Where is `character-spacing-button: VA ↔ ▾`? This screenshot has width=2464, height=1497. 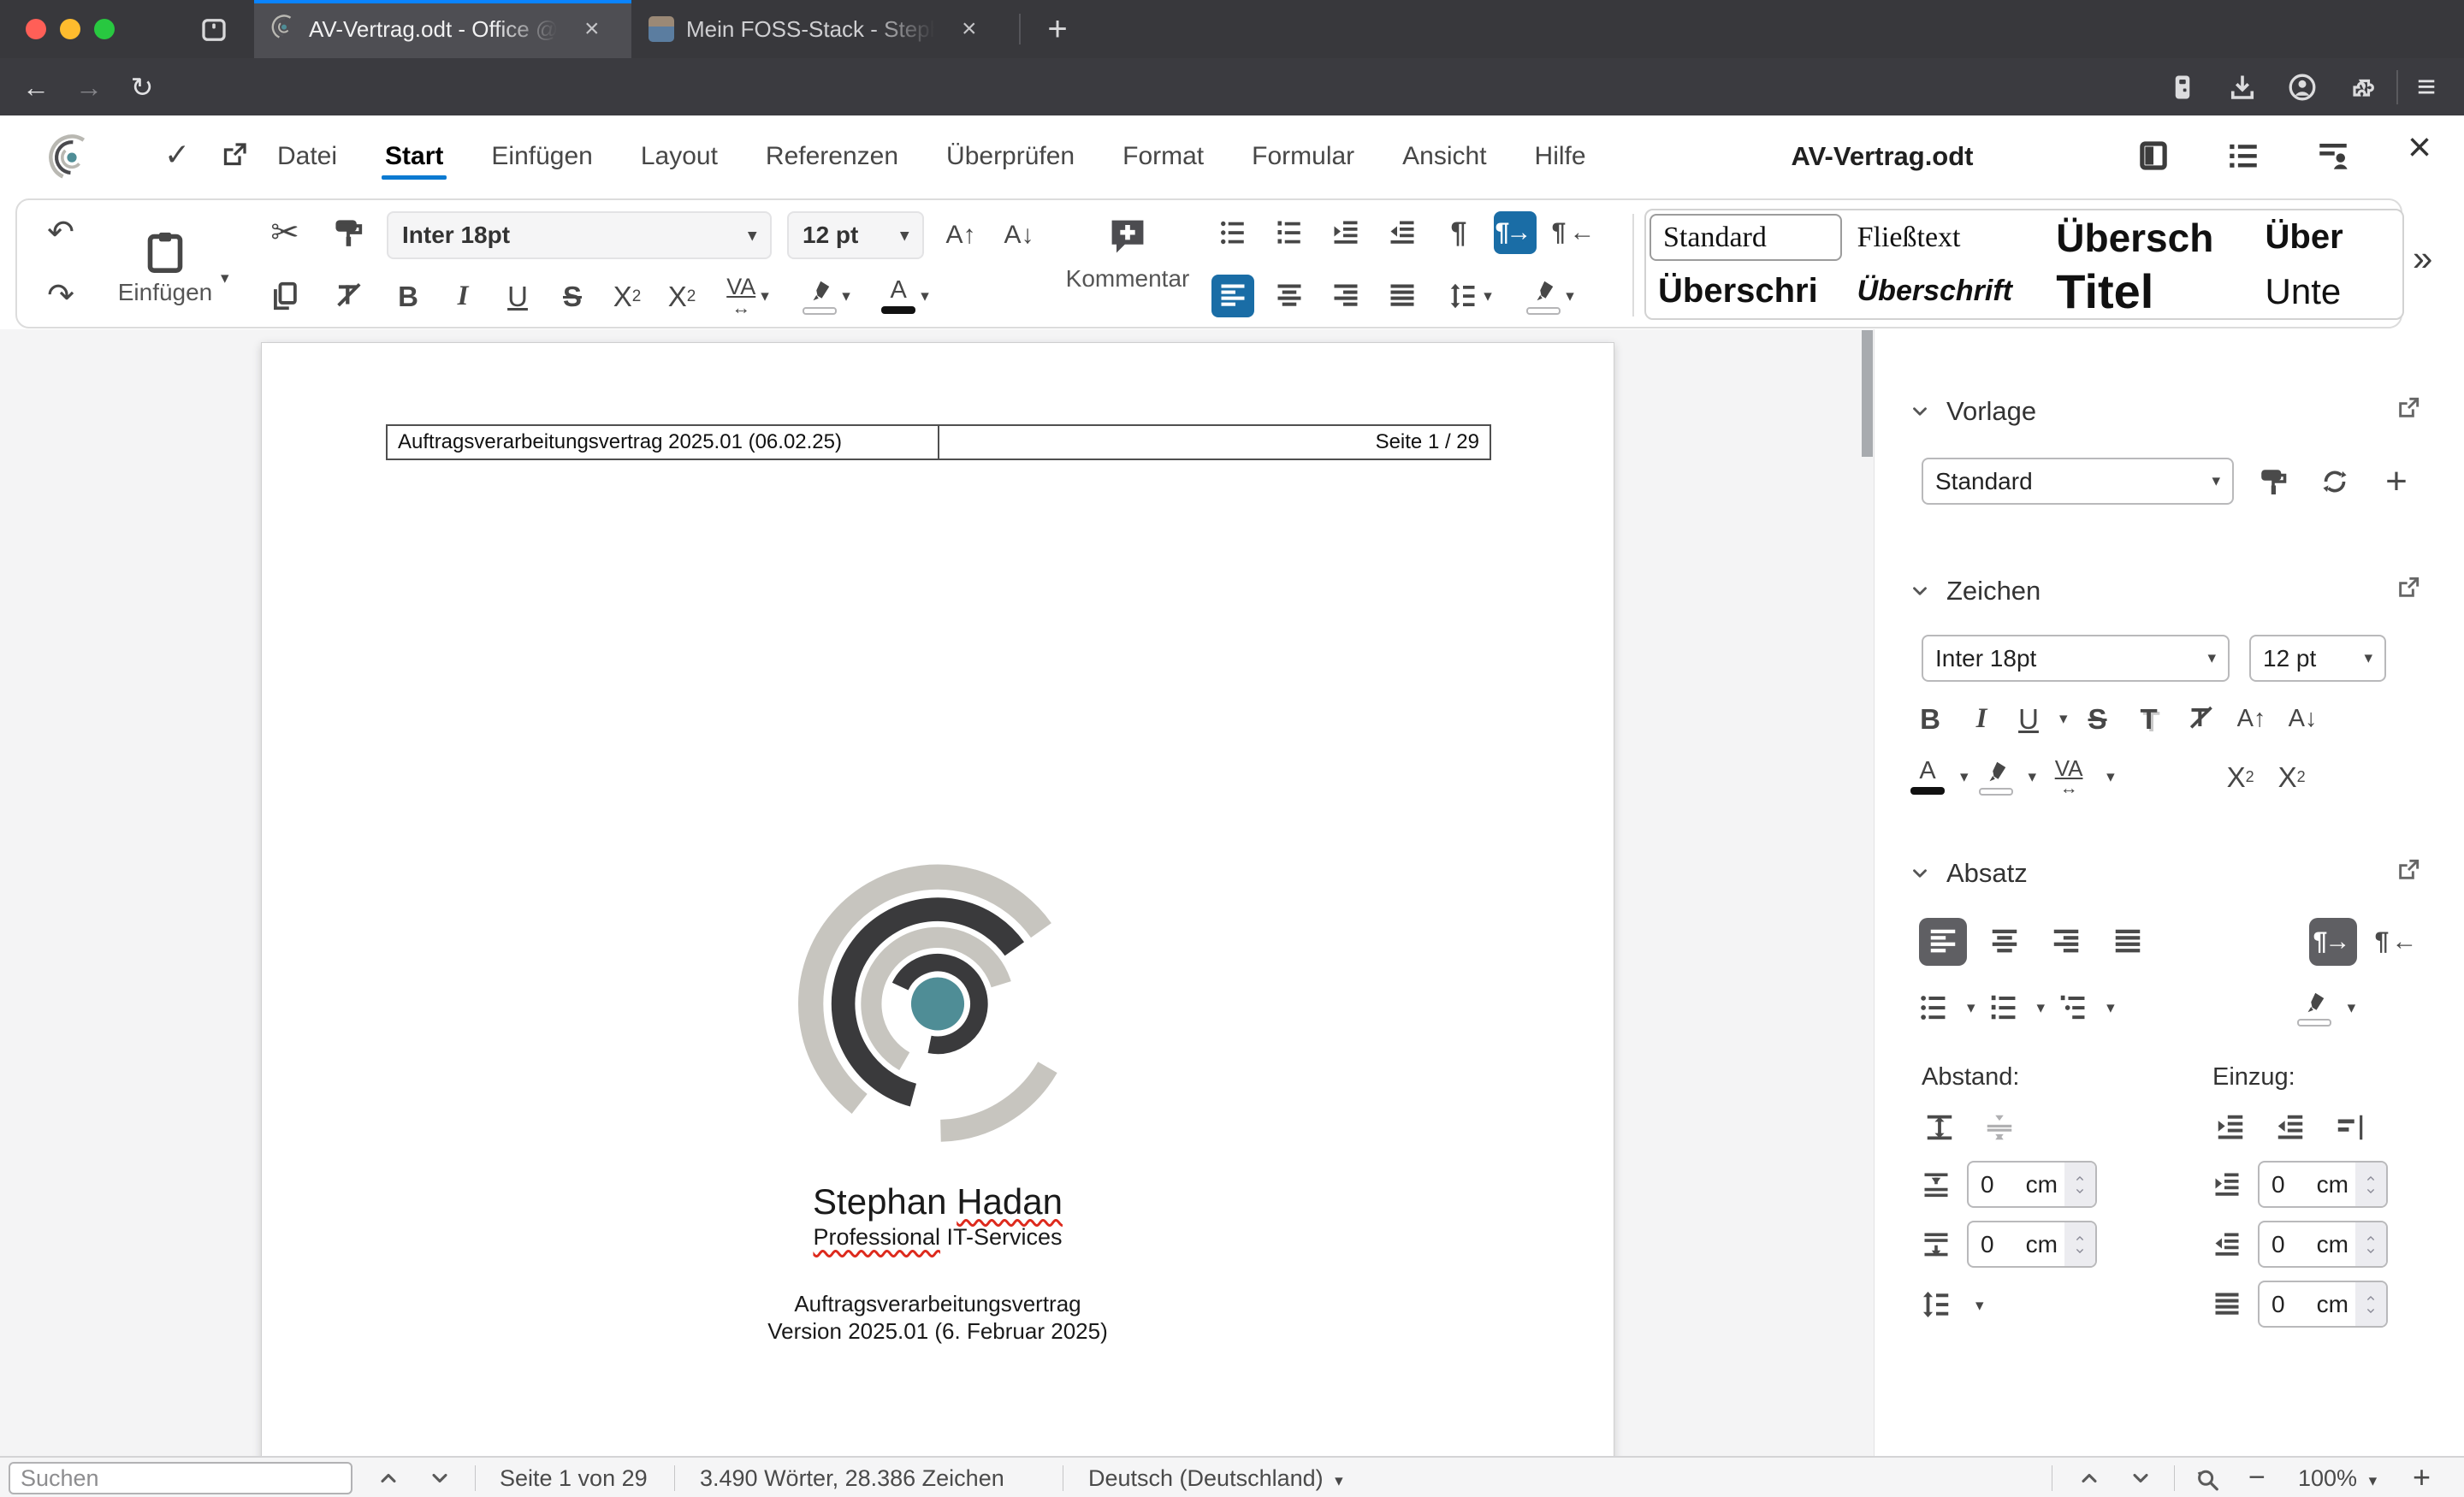 character-spacing-button: VA ↔ ▾ is located at coordinates (747, 296).